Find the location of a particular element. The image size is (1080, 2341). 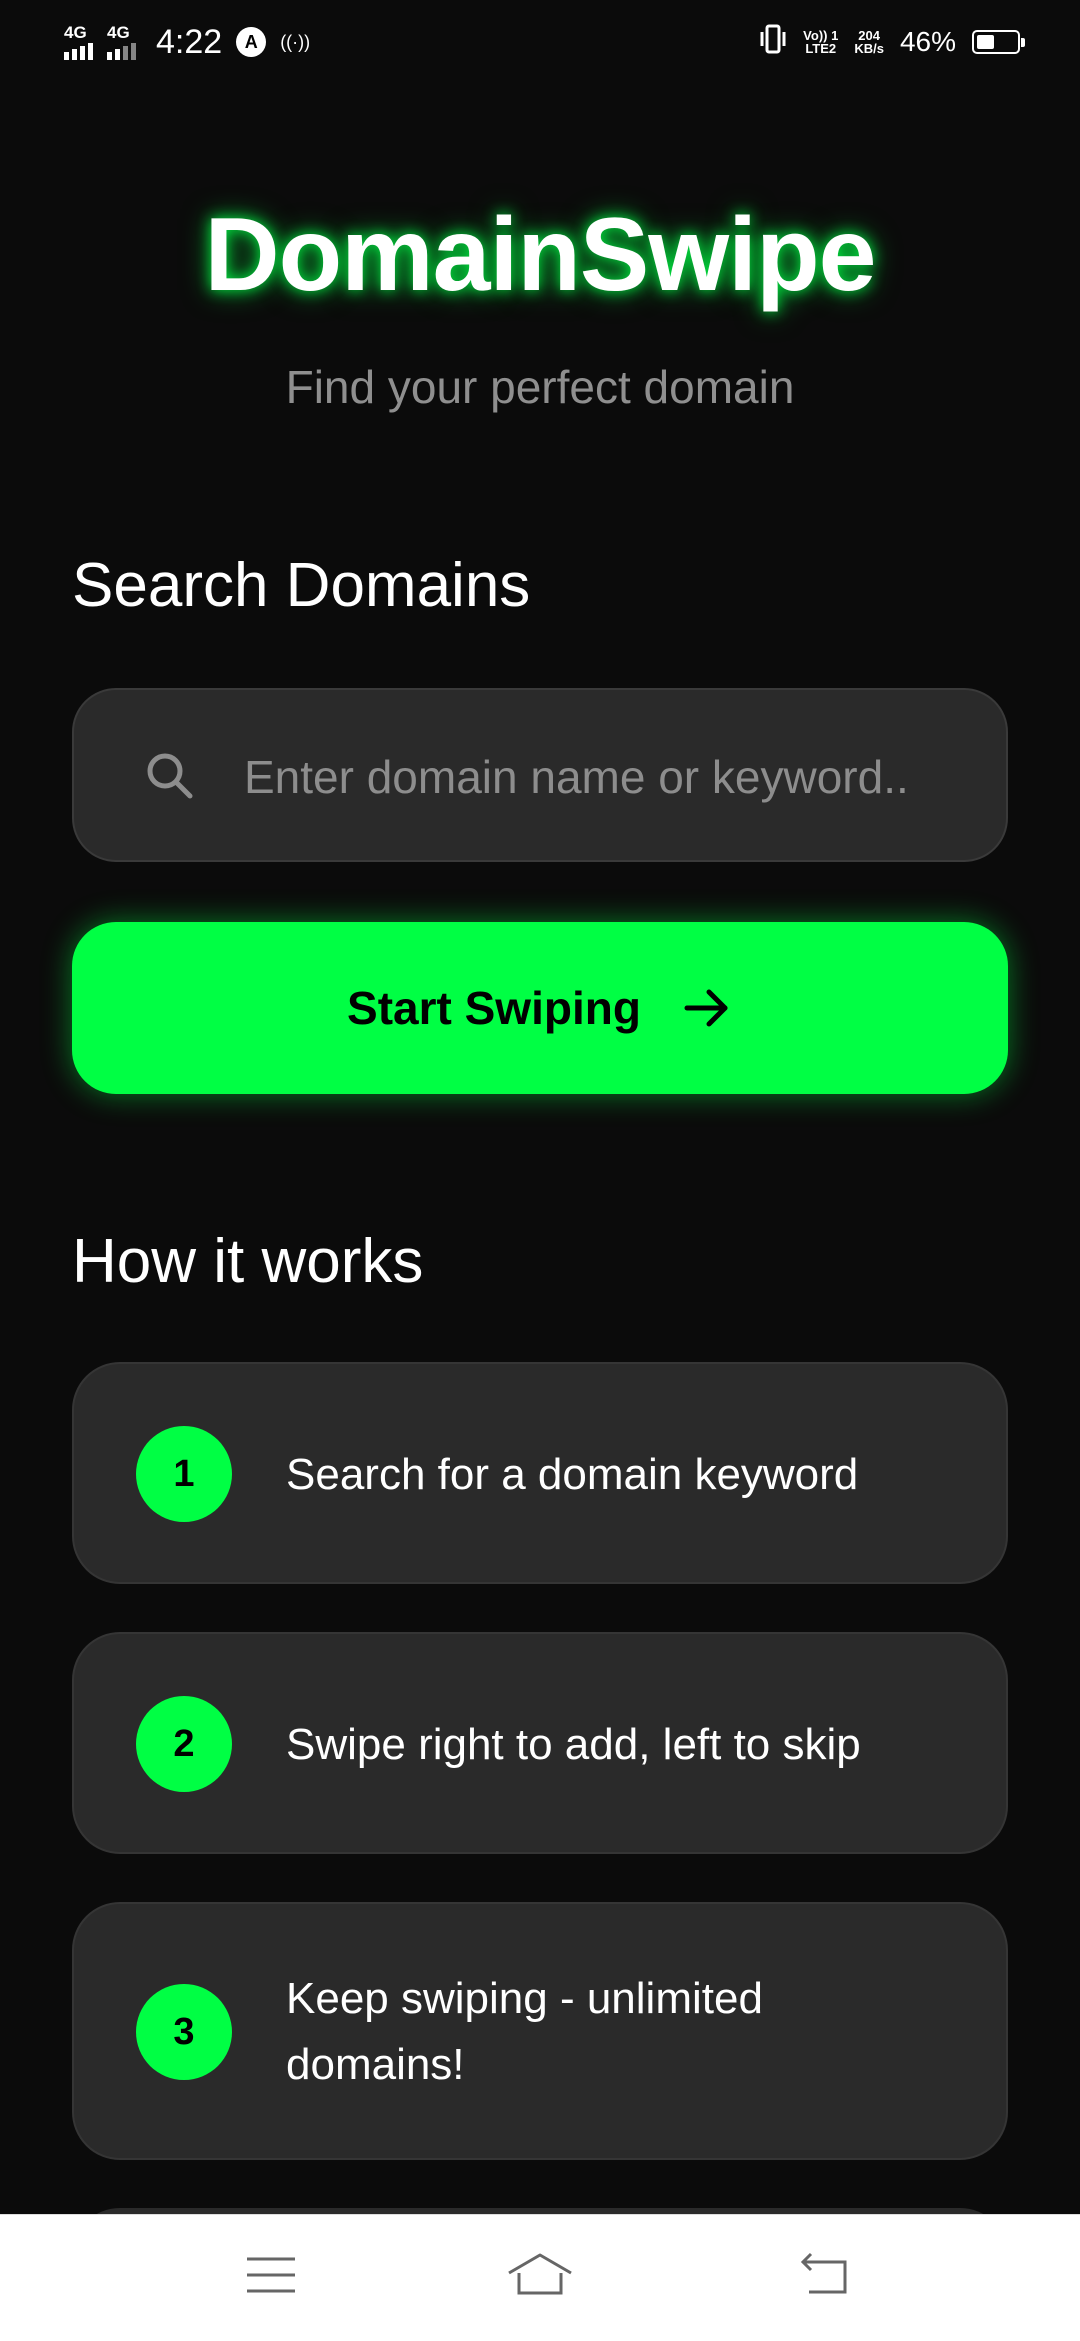

menu-icon is located at coordinates (271, 2275).